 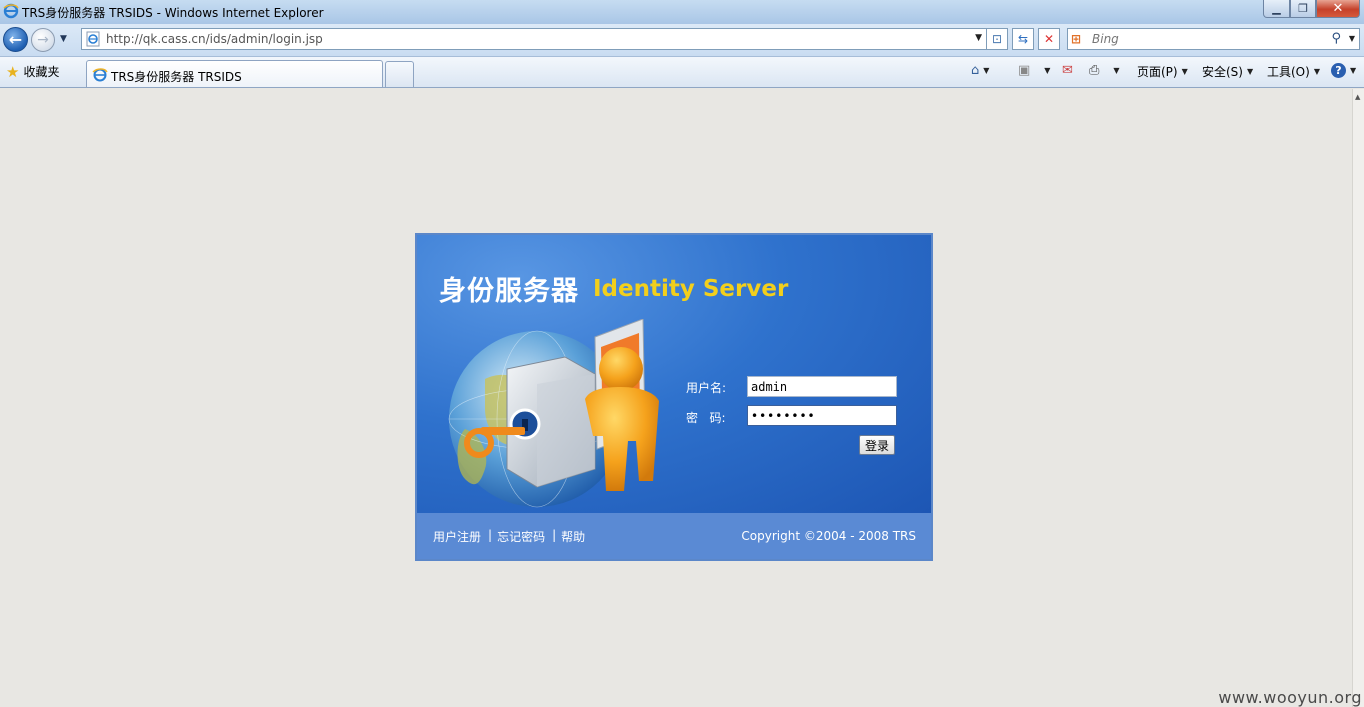 I want to click on maximize-button: ❐, so click(x=1303, y=9).